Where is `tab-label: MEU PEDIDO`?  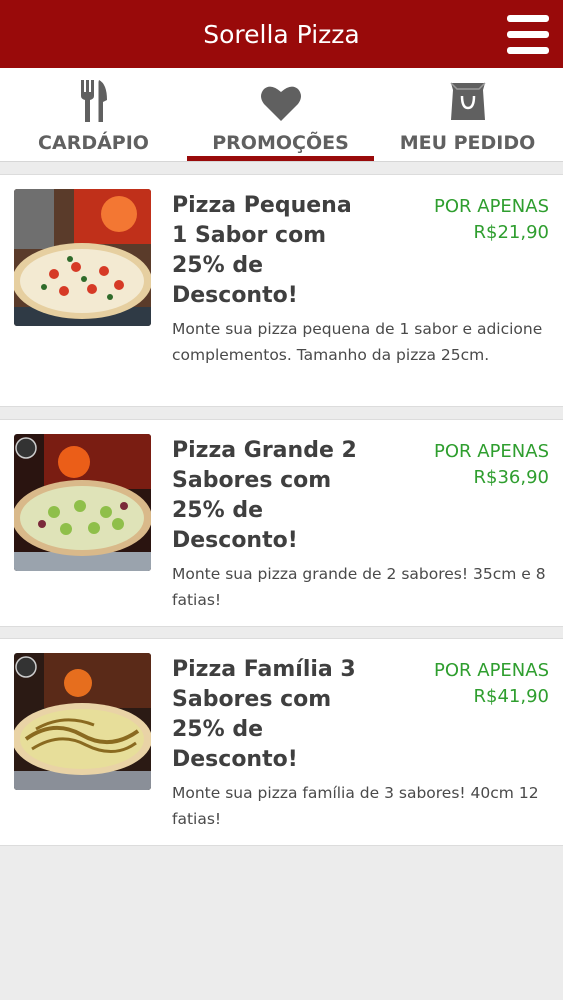 tab-label: MEU PEDIDO is located at coordinates (467, 143).